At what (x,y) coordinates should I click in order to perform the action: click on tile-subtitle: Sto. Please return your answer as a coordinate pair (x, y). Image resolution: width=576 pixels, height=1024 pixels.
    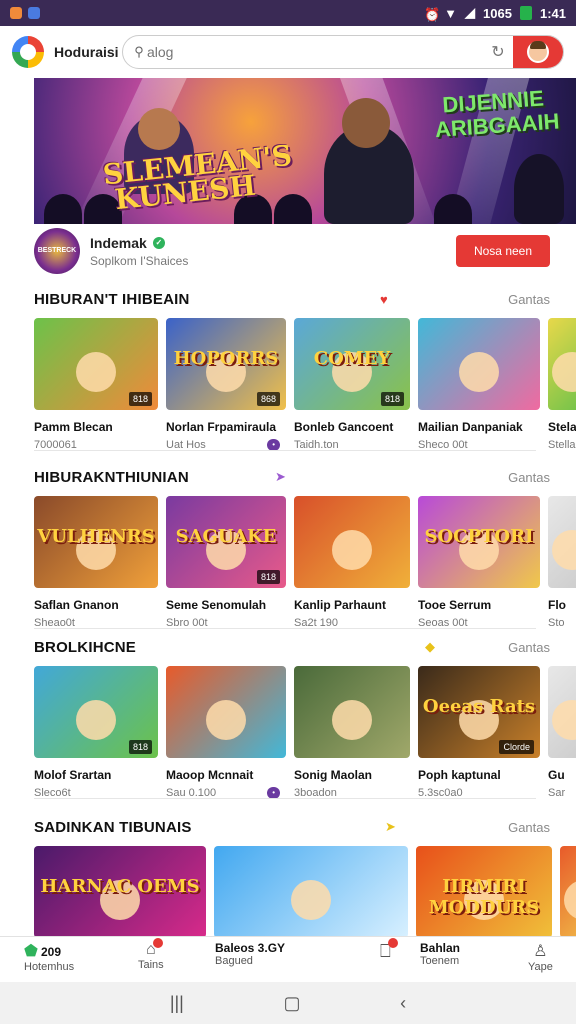
    Looking at the image, I should click on (556, 623).